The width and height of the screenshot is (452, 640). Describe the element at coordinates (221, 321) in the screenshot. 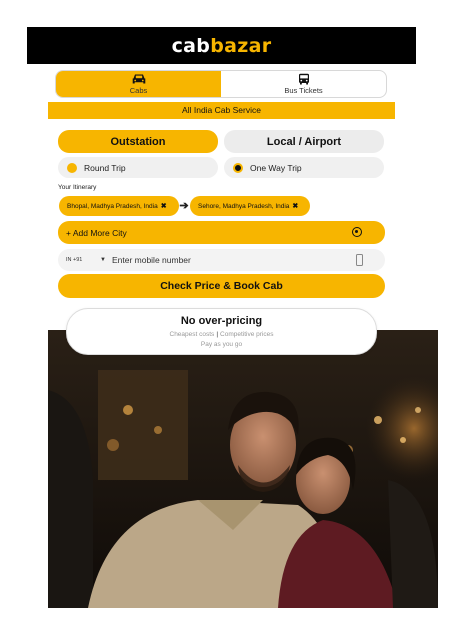

I see `pricing-title: No over-pricing` at that location.